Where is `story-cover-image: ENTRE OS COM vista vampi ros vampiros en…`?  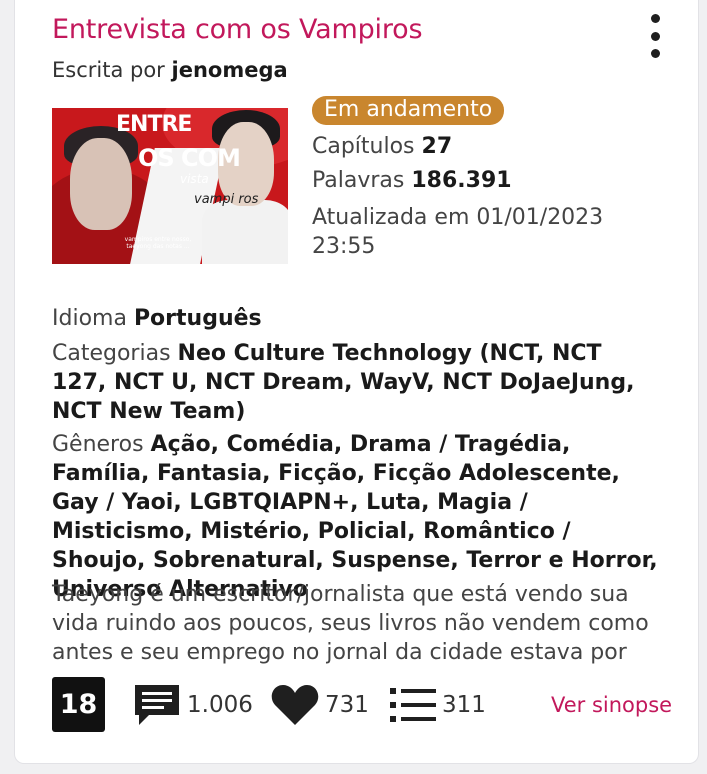
story-cover-image: ENTRE OS COM vista vampi ros vampiros en… is located at coordinates (170, 186).